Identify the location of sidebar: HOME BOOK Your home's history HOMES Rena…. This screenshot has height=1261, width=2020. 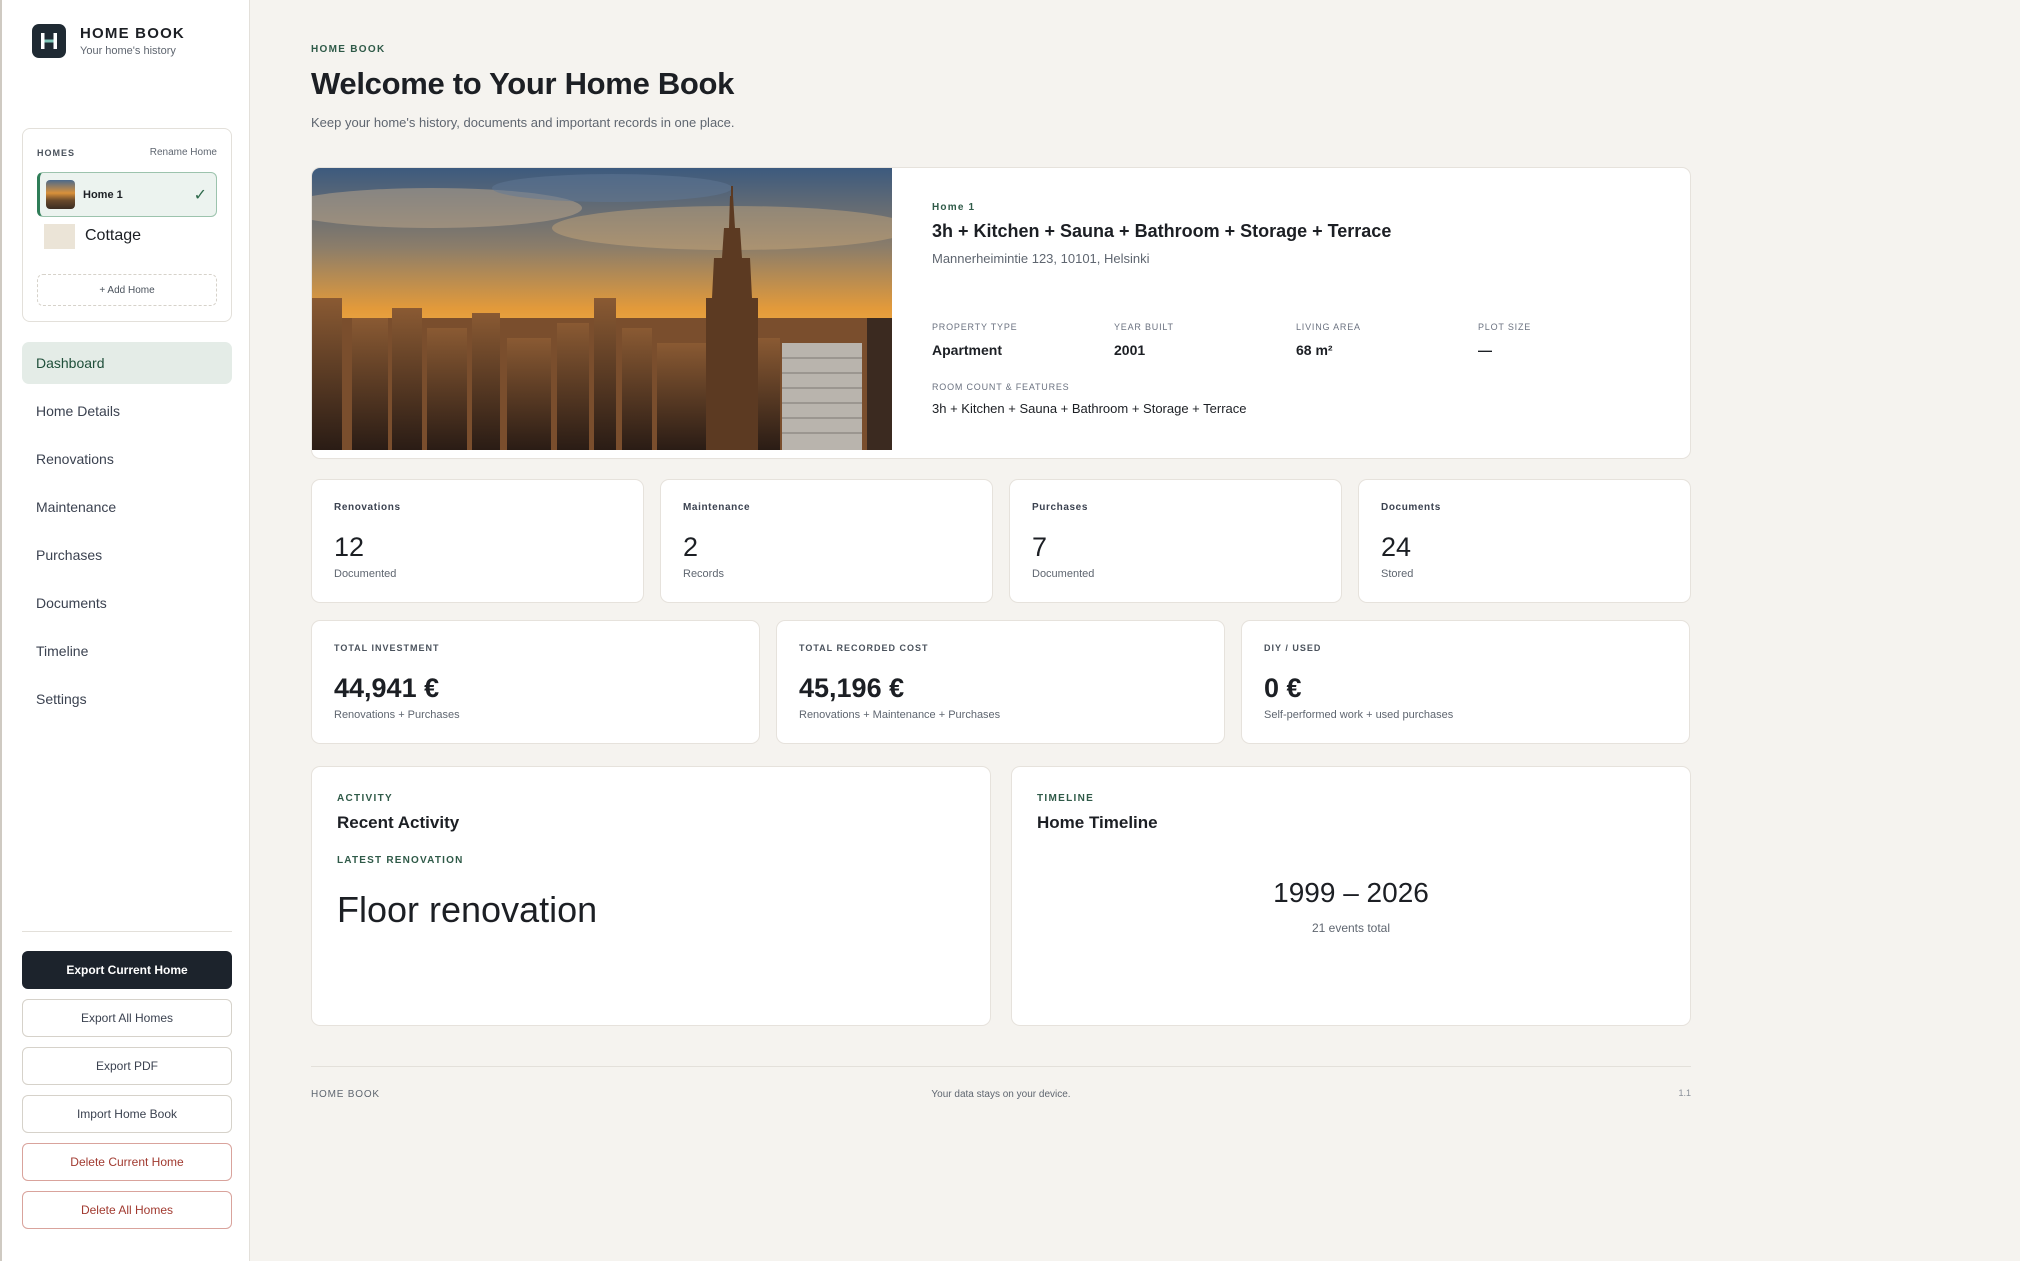
(125, 630).